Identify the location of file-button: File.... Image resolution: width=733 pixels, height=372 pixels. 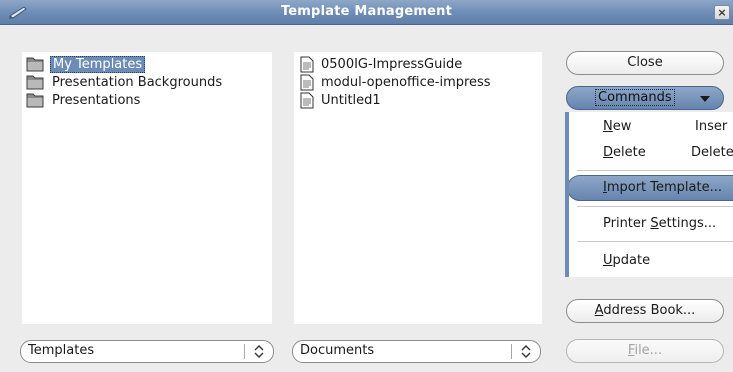
(645, 351).